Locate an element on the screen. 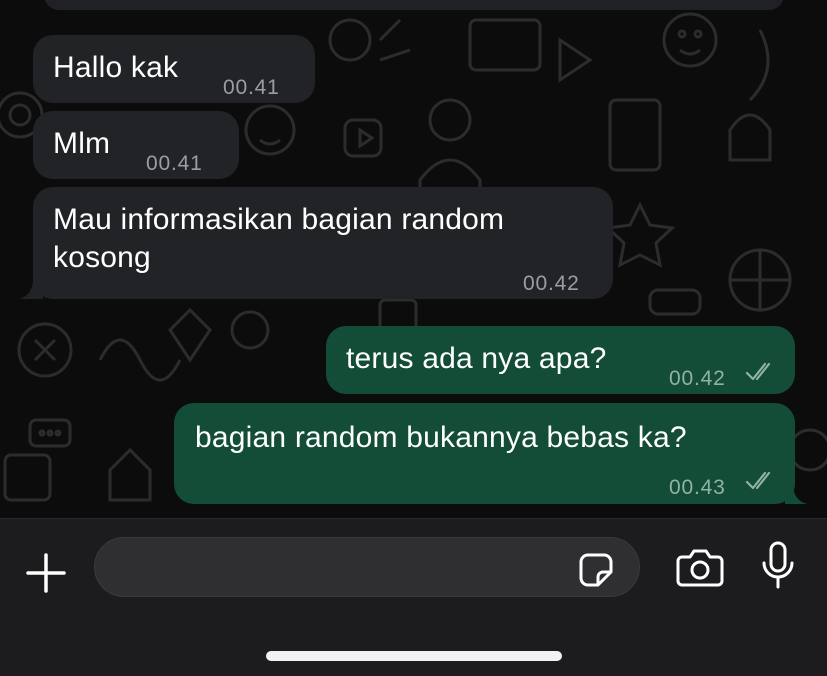 The width and height of the screenshot is (827, 676). incoming-message: Mlm 00.41 is located at coordinates (136, 145).